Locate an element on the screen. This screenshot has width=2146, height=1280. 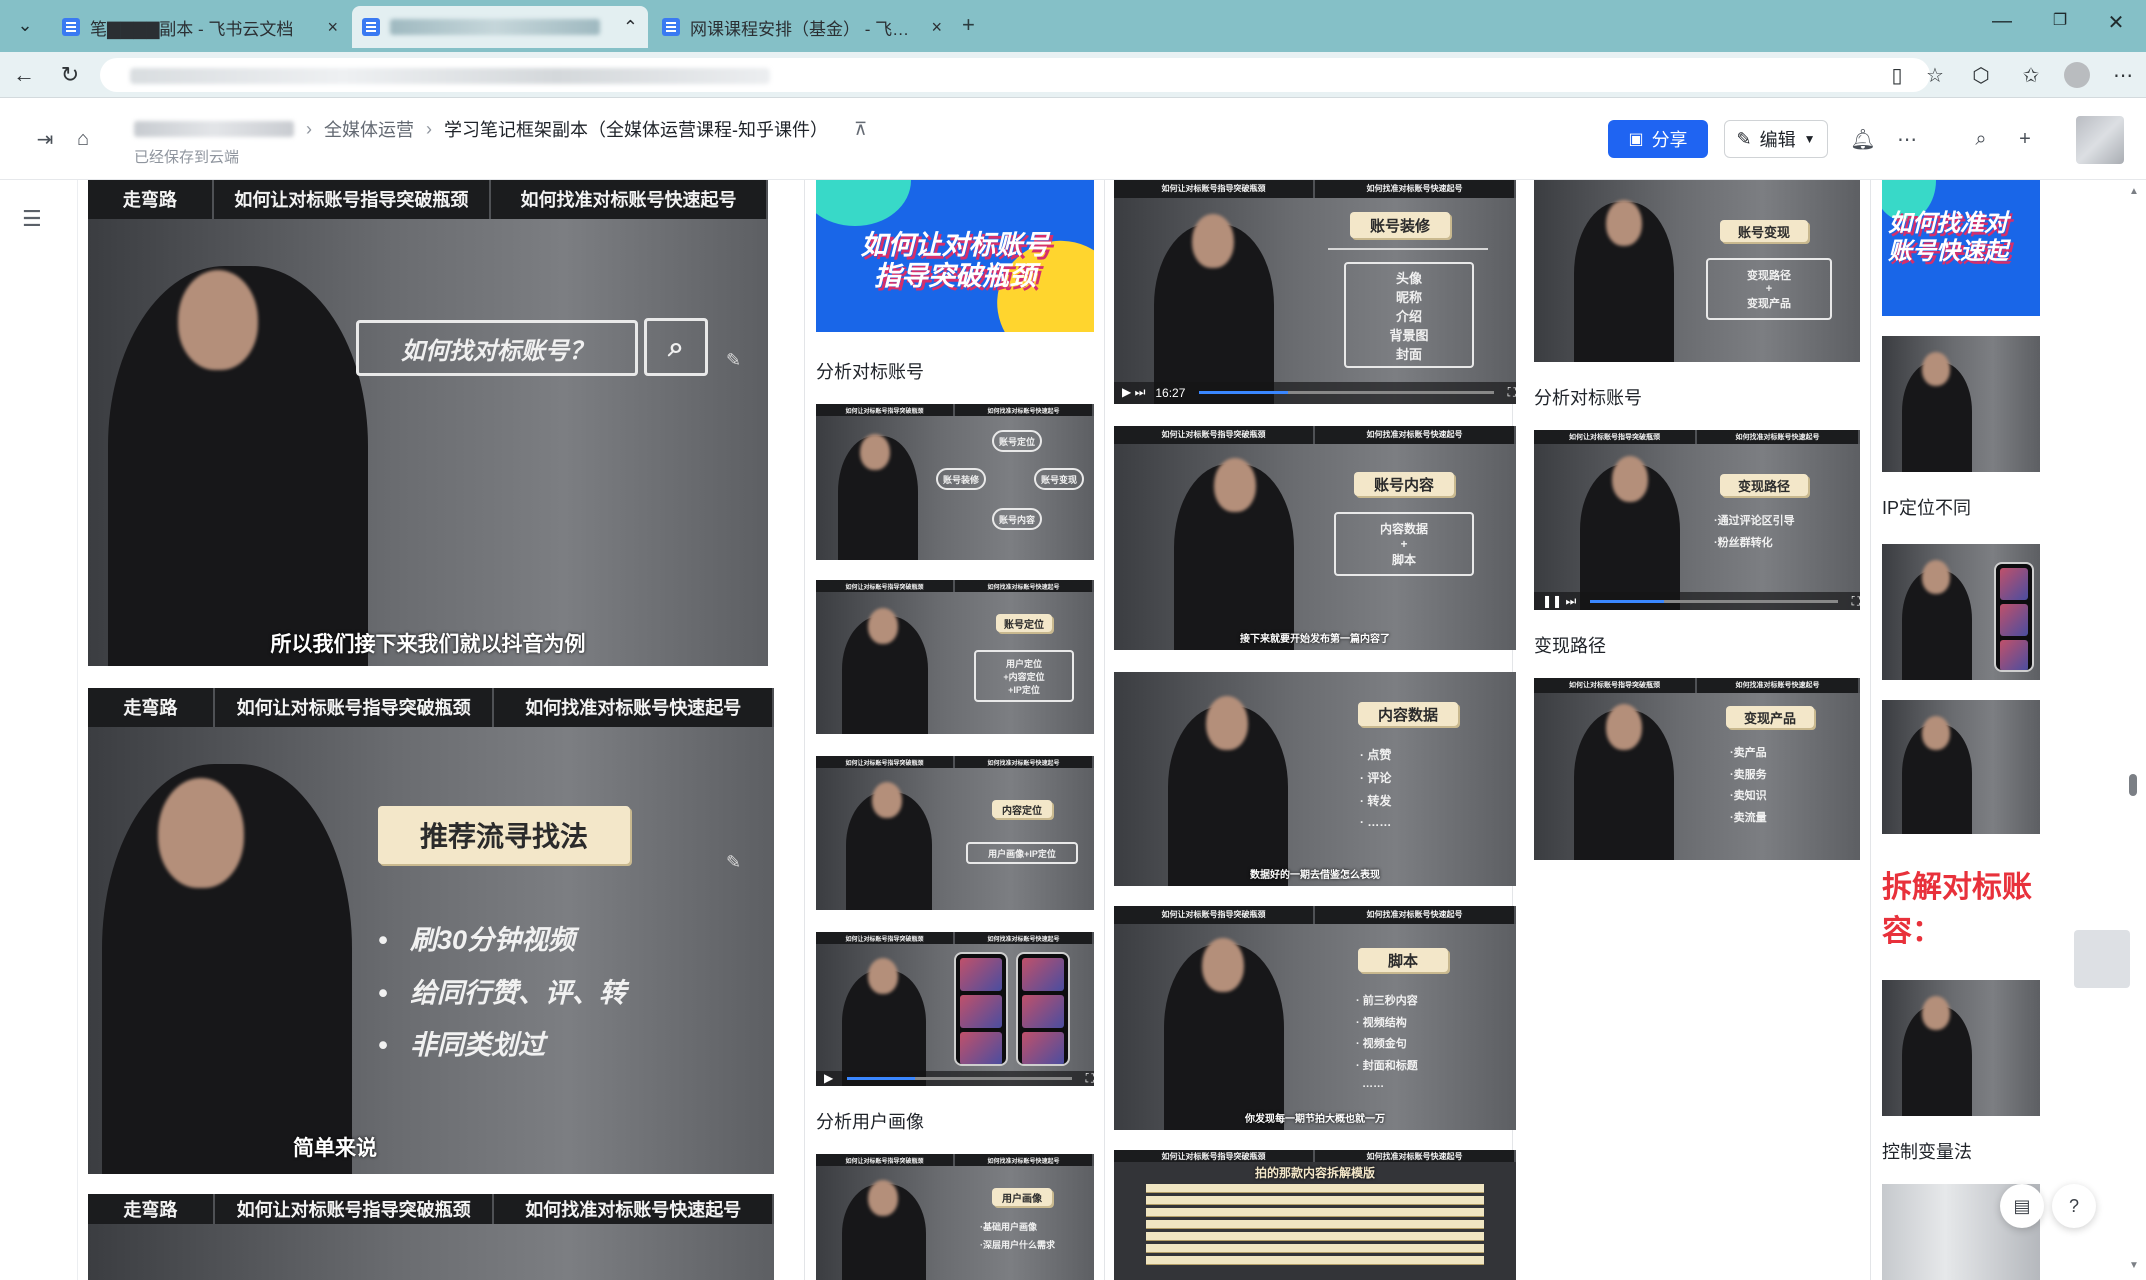
reading-view-button: ▯ is located at coordinates (1897, 75).